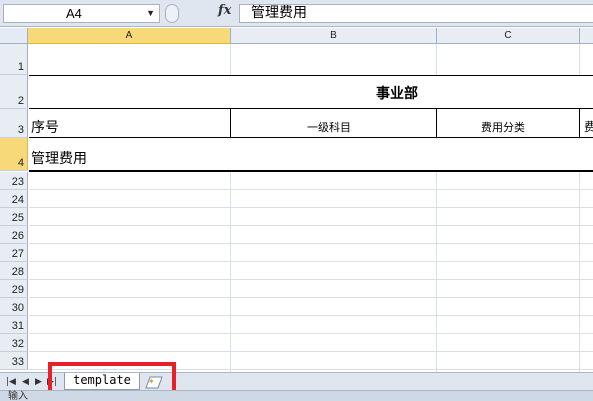  What do you see at coordinates (225, 10) in the screenshot?
I see `insert-function-label: fx` at bounding box center [225, 10].